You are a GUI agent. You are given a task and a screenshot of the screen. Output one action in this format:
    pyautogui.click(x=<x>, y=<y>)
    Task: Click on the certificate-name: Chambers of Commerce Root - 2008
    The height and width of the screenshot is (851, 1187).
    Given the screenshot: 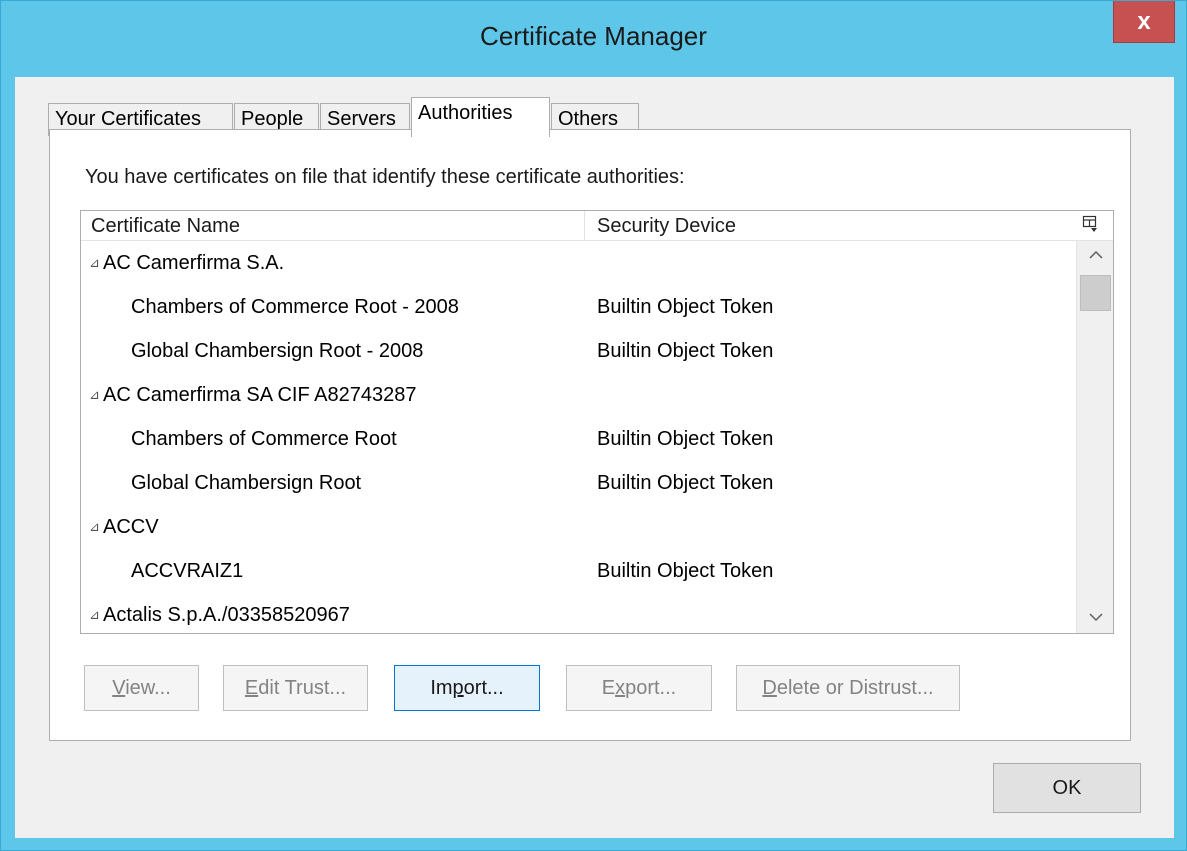 What is the action you would take?
    pyautogui.click(x=295, y=307)
    